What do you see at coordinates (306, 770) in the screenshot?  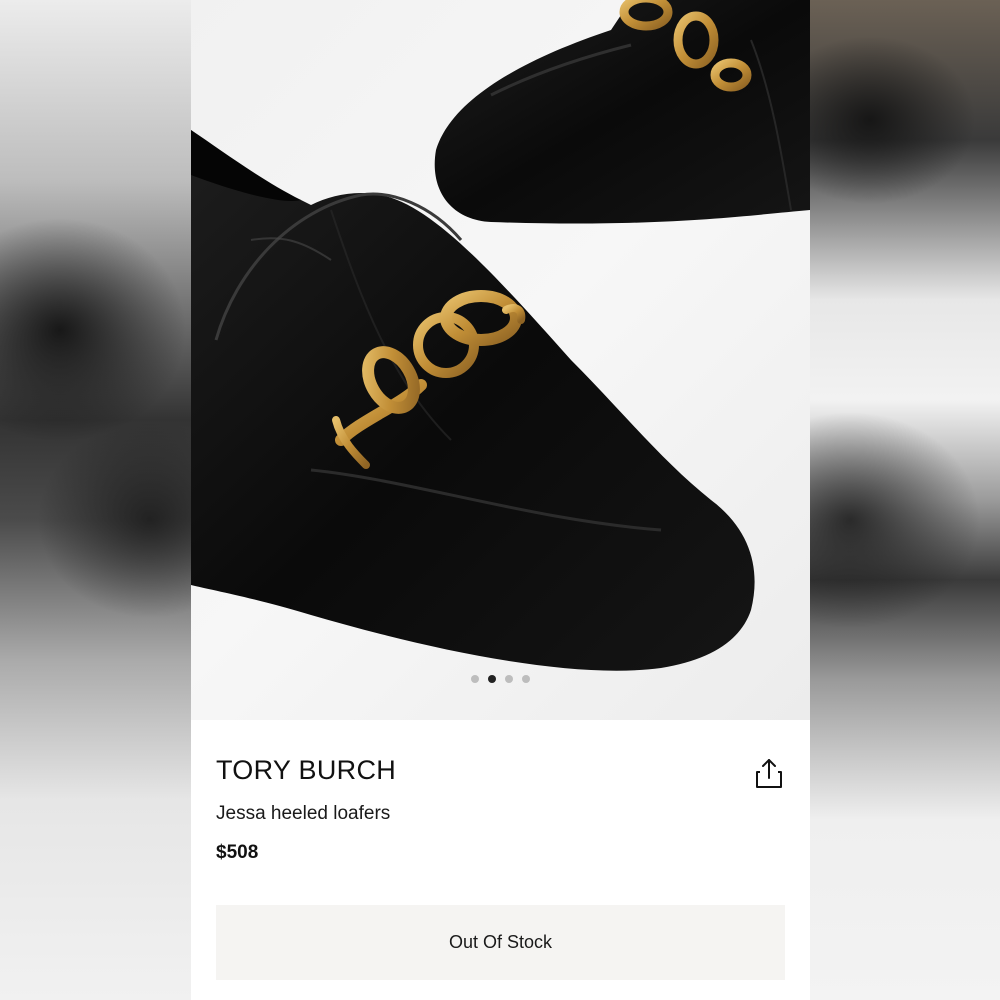 I see `brand-name: TORY BURCH` at bounding box center [306, 770].